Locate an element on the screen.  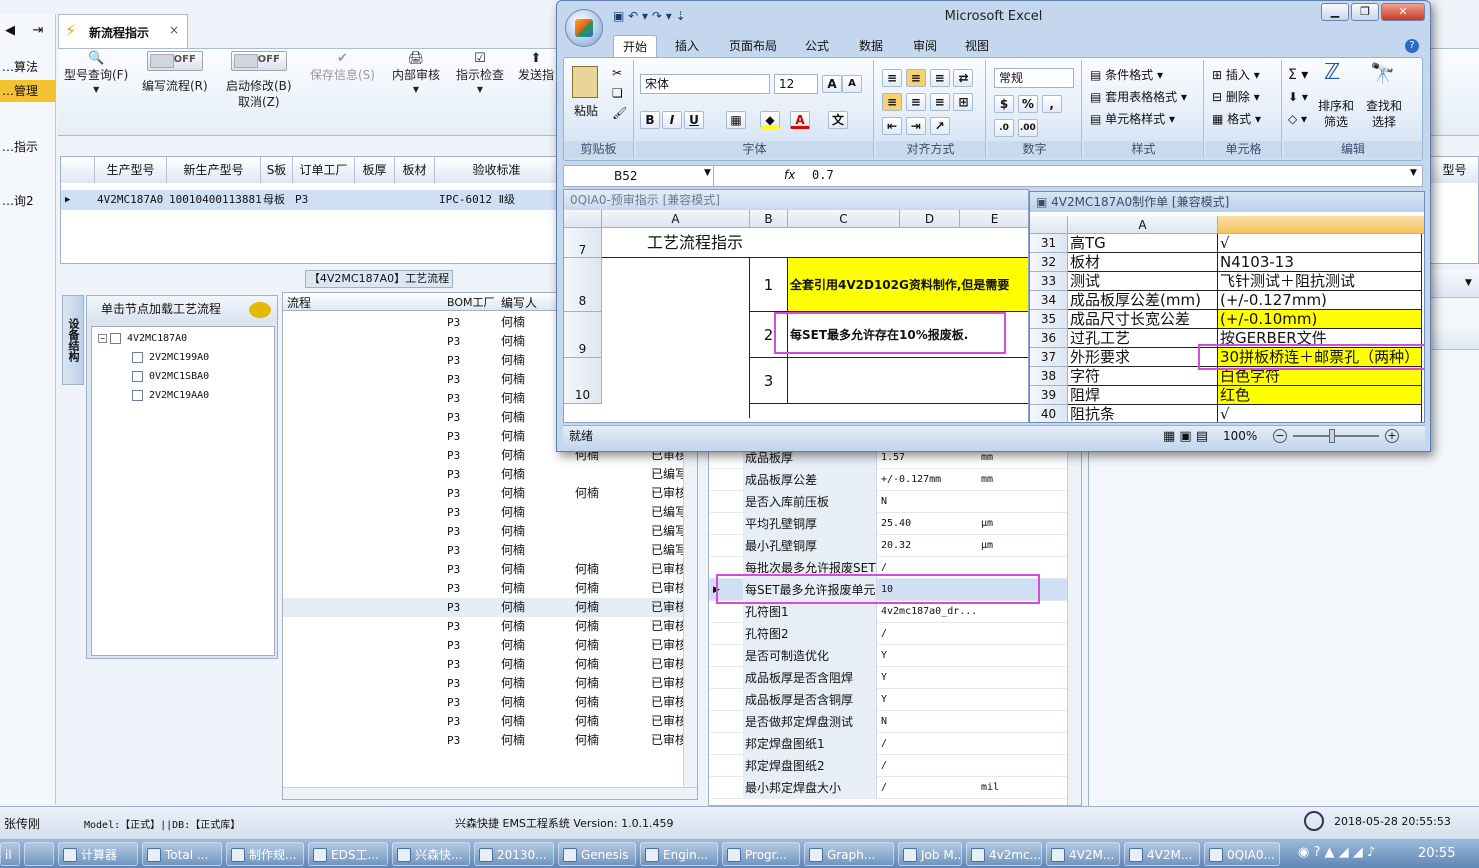
minimize-button: ▁ is located at coordinates (1335, 12).